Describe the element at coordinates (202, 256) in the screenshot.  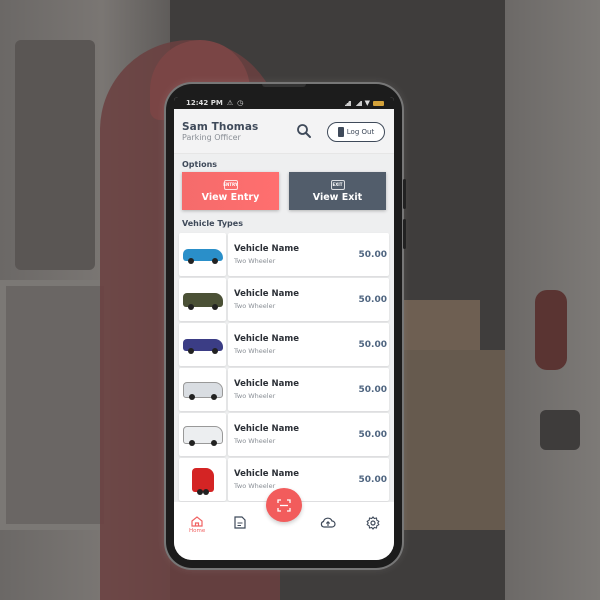
I see `car-image` at that location.